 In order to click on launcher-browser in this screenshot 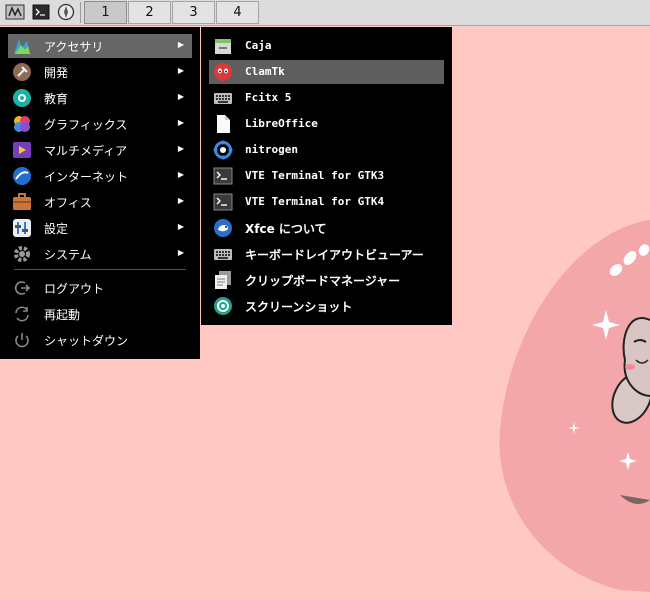, I will do `click(66, 12)`.